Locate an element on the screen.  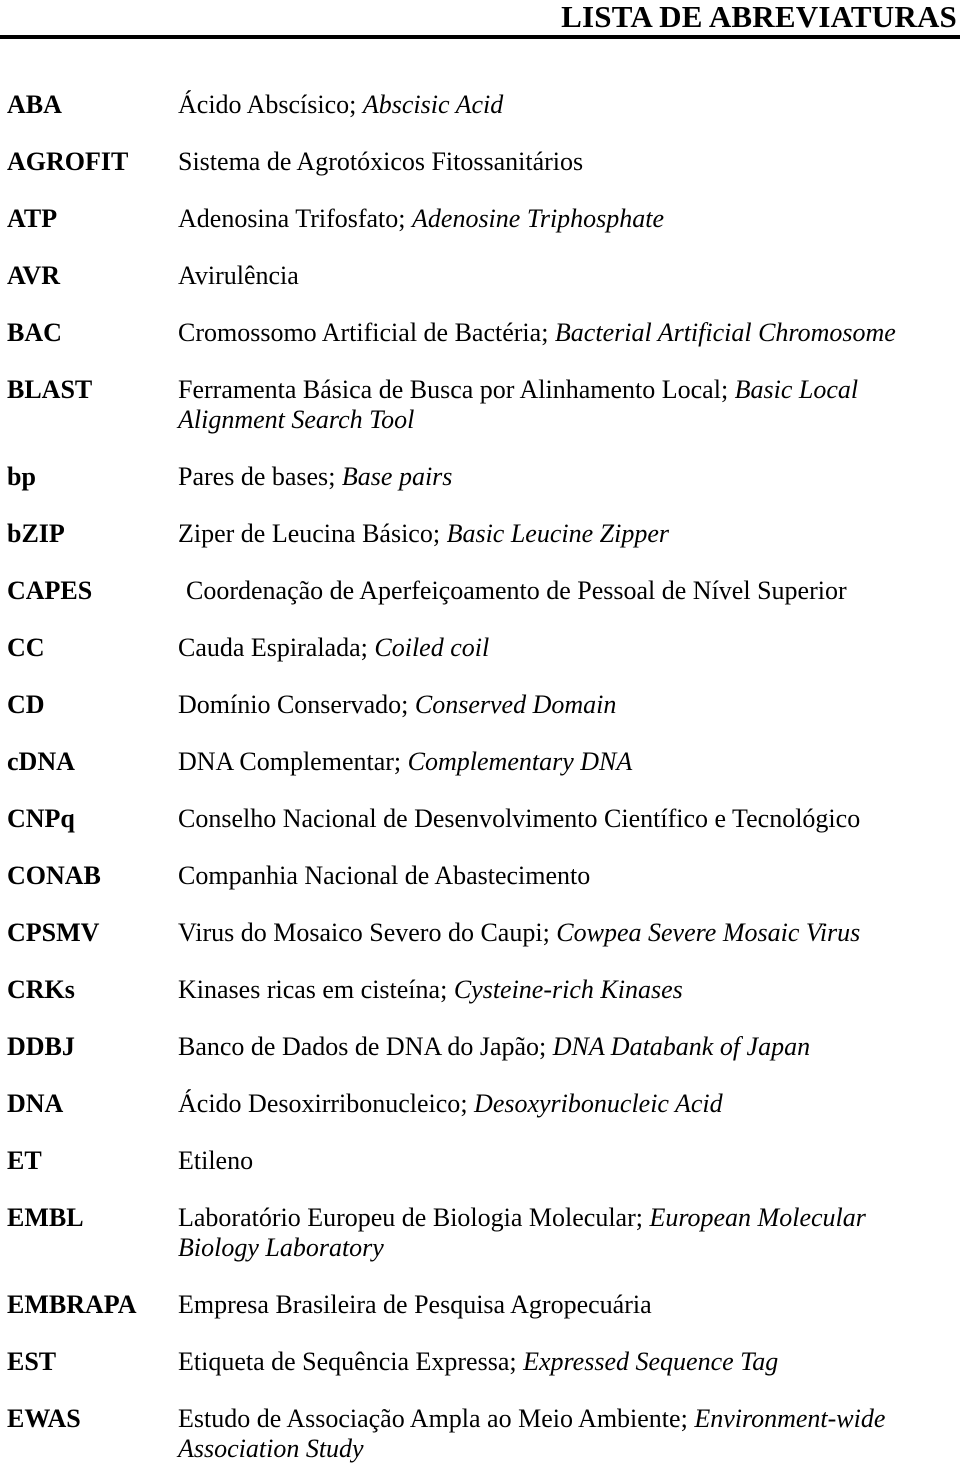
abbreviation-term: CPSMV is located at coordinates (53, 932).